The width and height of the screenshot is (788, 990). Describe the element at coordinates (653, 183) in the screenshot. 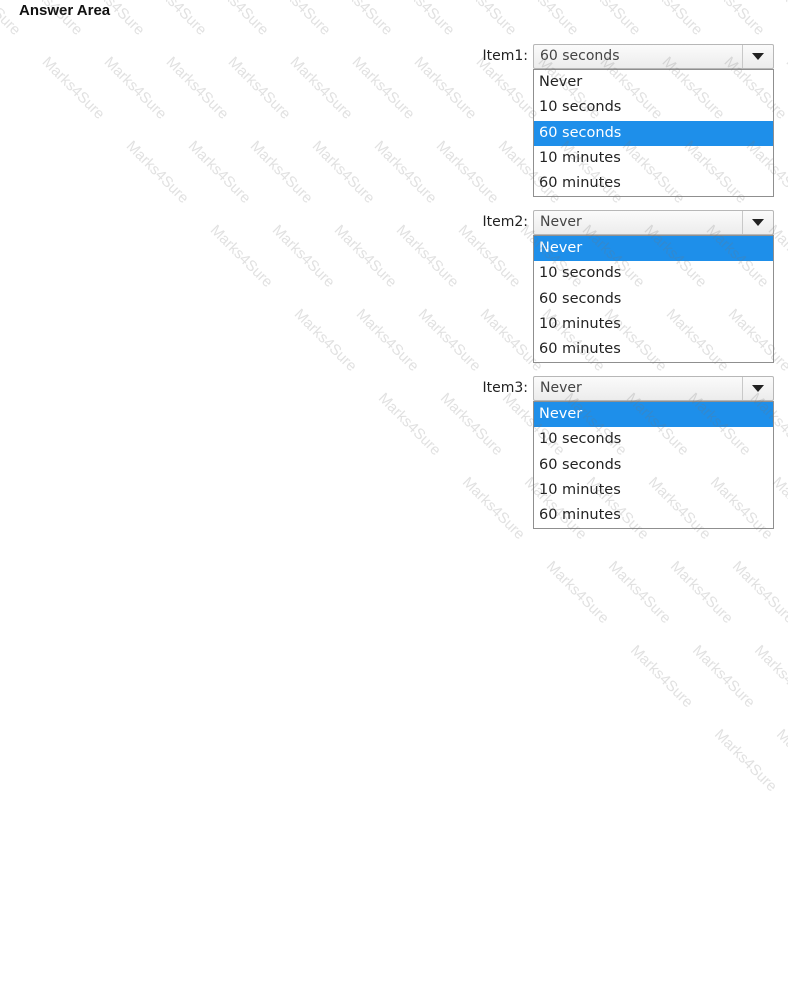

I see `item1-option-60-minutes: 60 minutes` at that location.